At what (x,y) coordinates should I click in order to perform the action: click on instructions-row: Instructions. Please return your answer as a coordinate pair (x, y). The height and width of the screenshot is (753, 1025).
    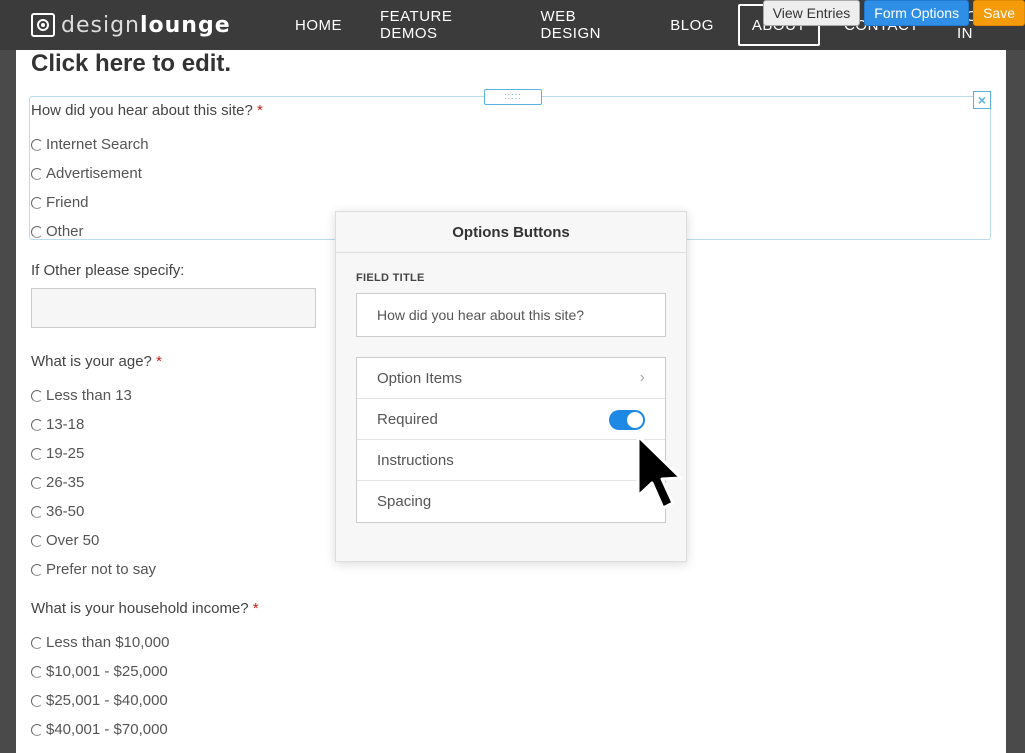
    Looking at the image, I should click on (511, 460).